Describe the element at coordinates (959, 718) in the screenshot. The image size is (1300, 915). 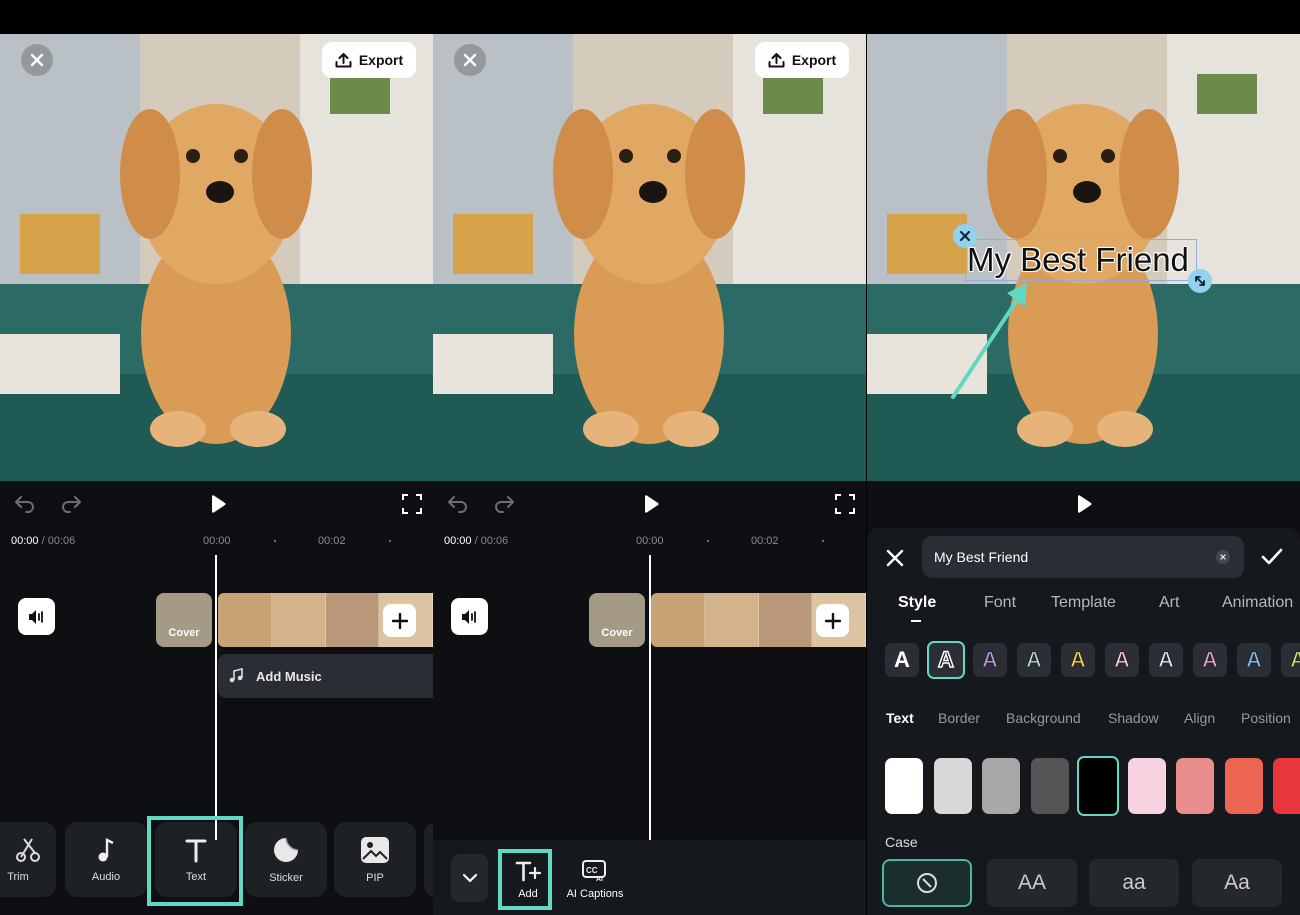
I see `subtab-border: Border` at that location.